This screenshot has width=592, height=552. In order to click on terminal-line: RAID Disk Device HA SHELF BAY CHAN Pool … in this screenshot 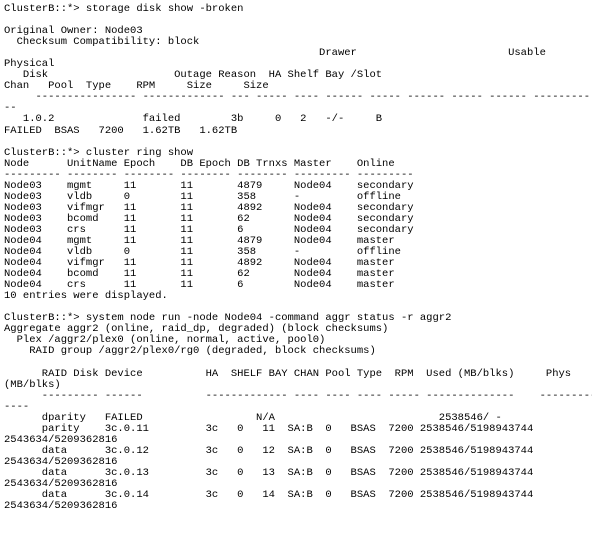, I will do `click(288, 373)`.